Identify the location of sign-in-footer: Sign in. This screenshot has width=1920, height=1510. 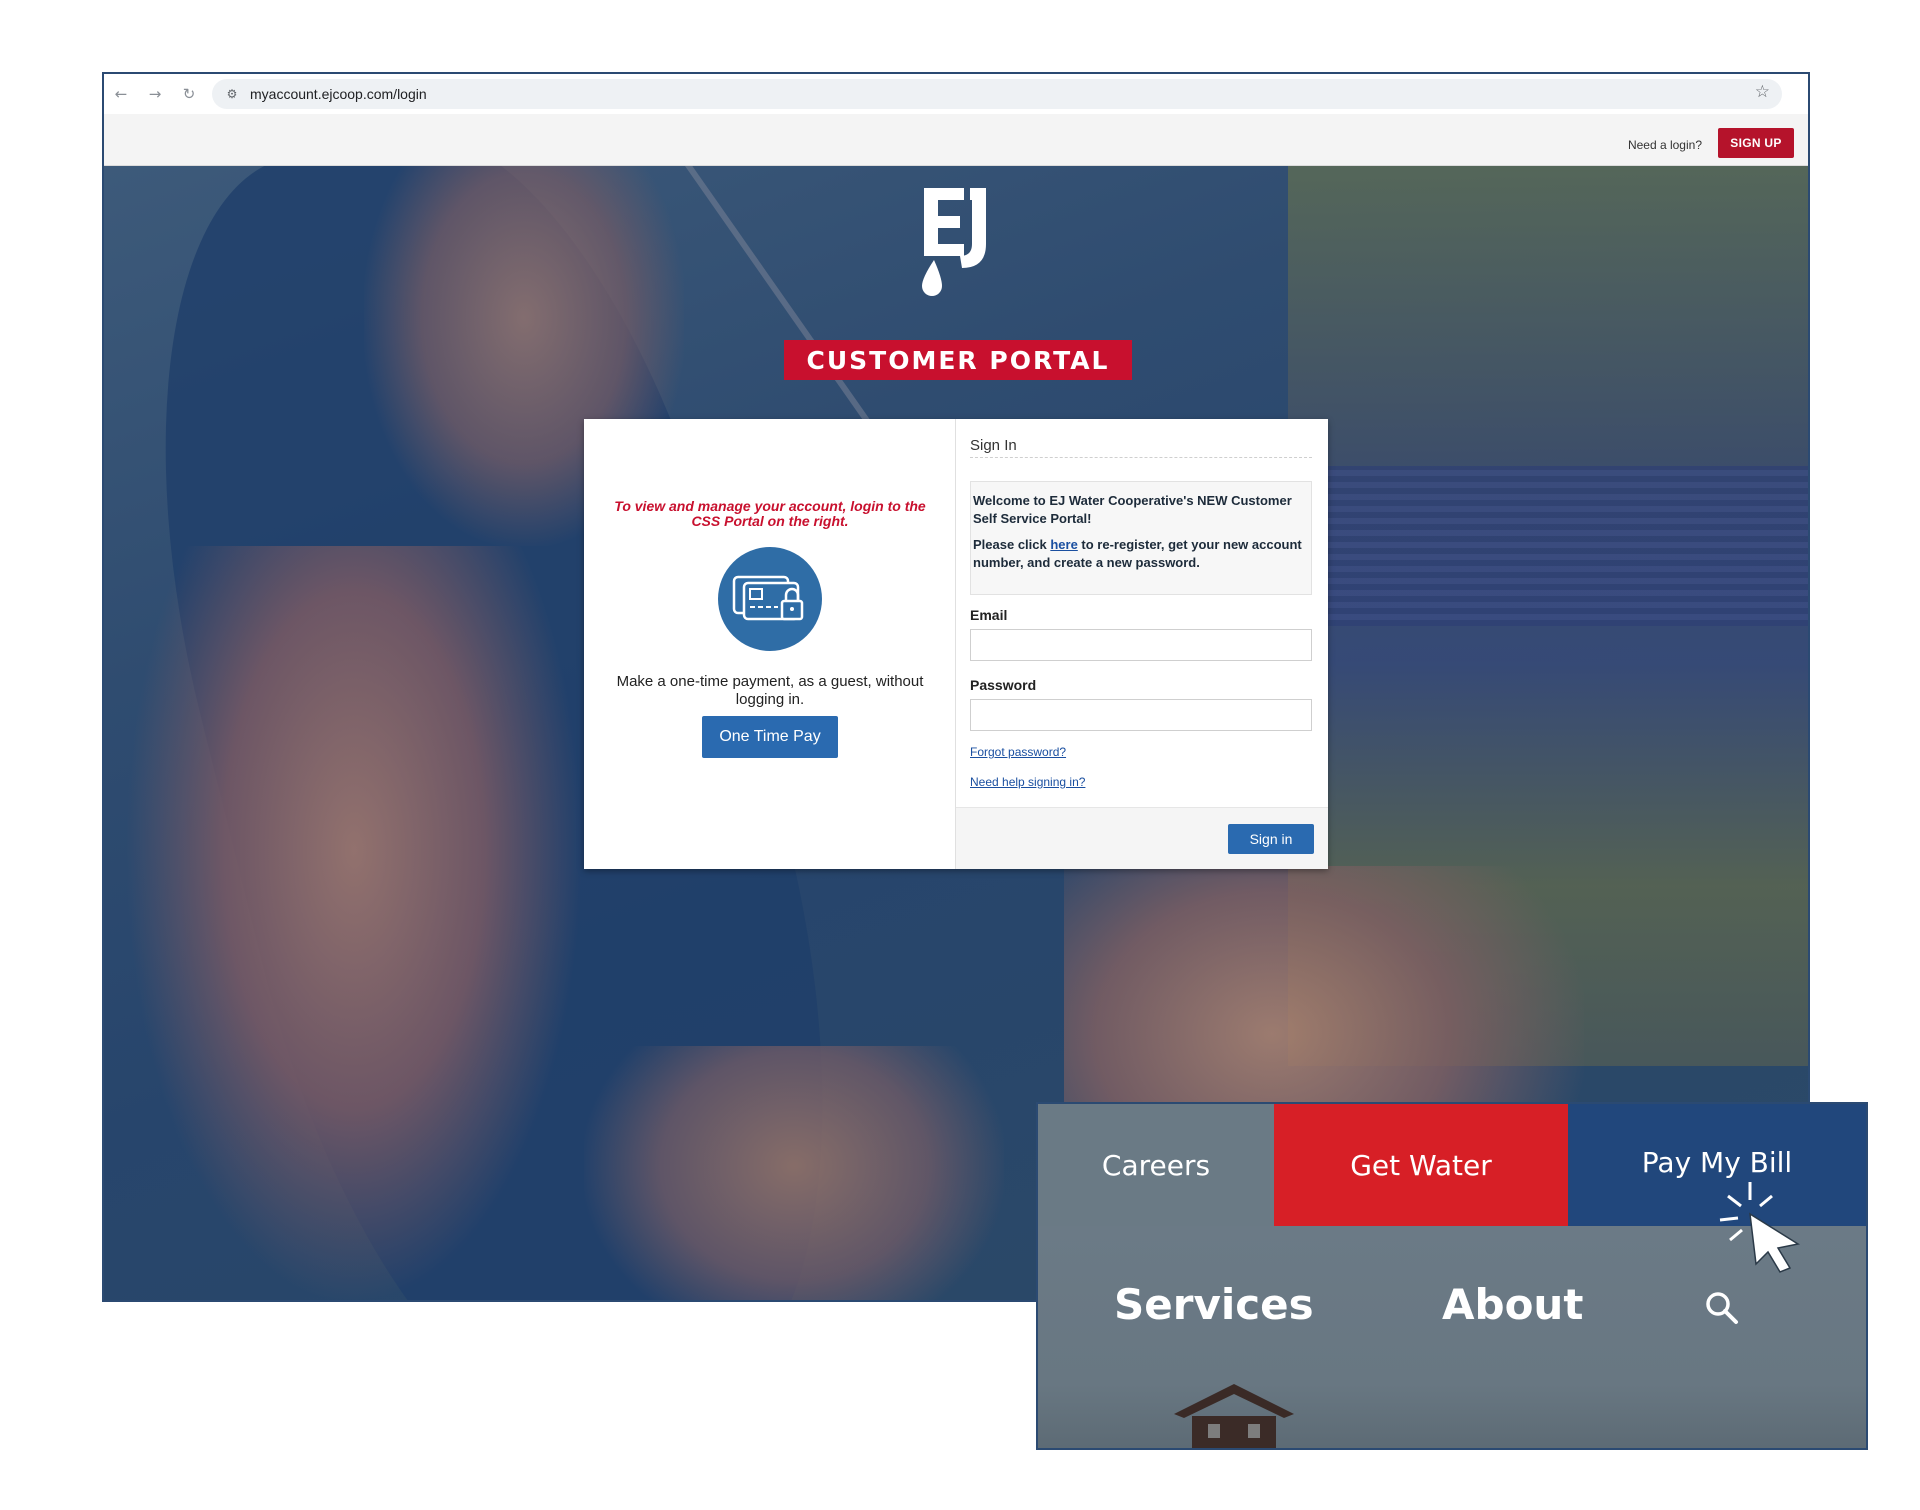
(1142, 838).